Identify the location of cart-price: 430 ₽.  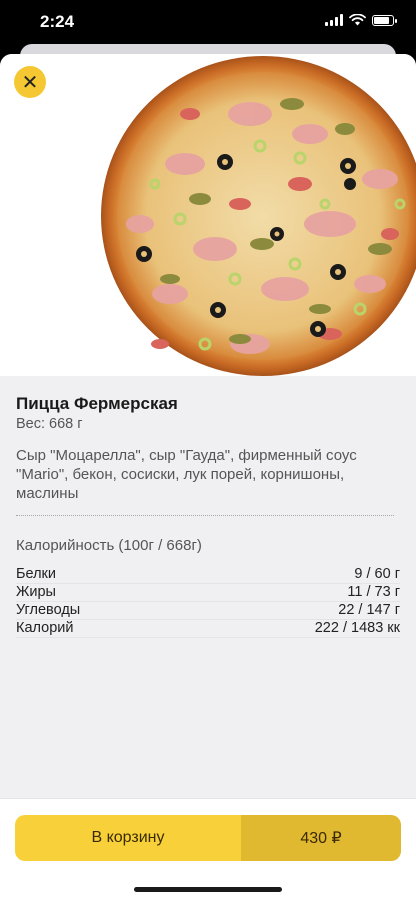
(321, 838).